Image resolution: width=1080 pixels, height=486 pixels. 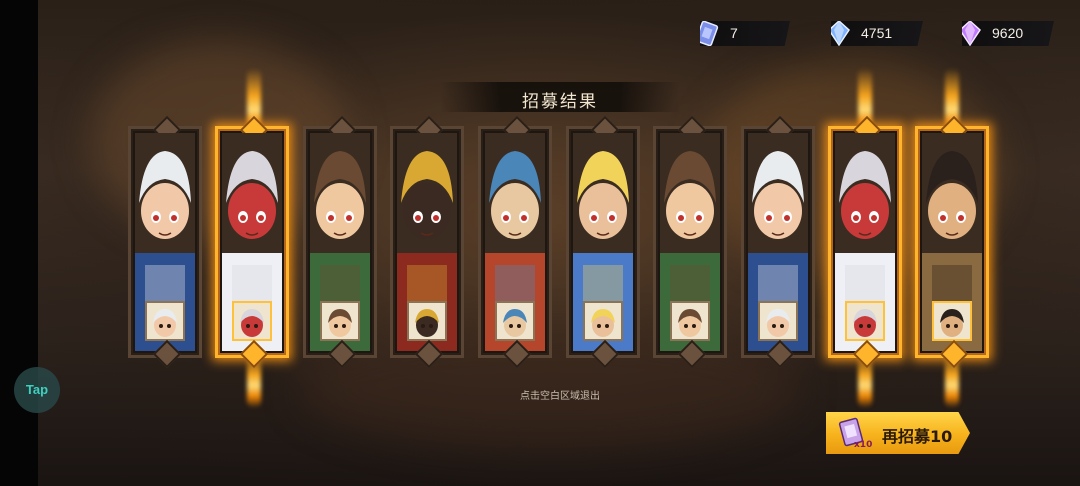 I want to click on purple-crystal-amount: 9620, so click(x=1008, y=33).